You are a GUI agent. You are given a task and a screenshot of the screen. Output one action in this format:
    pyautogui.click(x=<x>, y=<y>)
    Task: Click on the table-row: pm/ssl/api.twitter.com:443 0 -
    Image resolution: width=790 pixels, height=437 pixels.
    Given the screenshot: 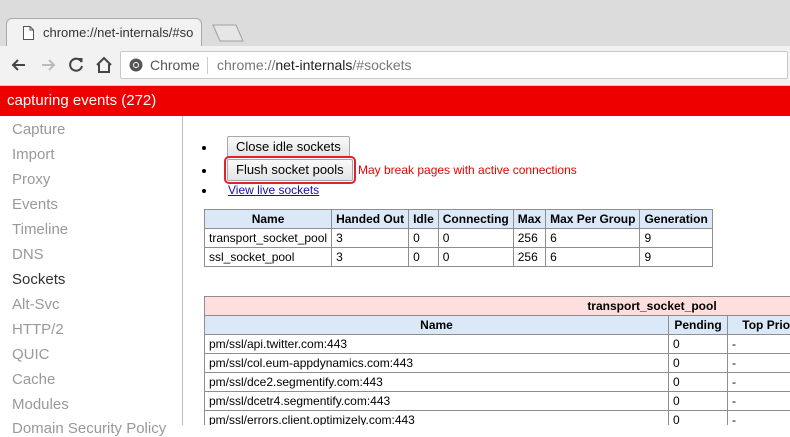 What is the action you would take?
    pyautogui.click(x=497, y=344)
    